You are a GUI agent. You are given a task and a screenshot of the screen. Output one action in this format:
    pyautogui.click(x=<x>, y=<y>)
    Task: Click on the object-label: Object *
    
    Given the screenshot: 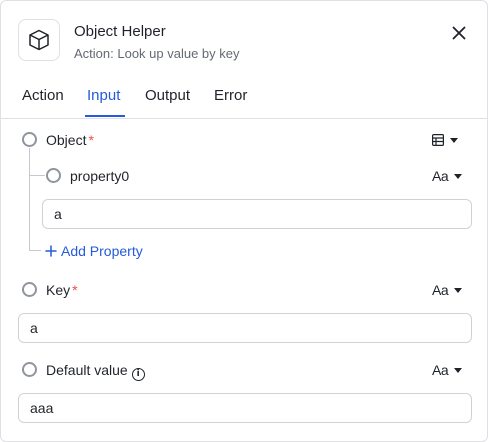 What is the action you would take?
    pyautogui.click(x=70, y=140)
    